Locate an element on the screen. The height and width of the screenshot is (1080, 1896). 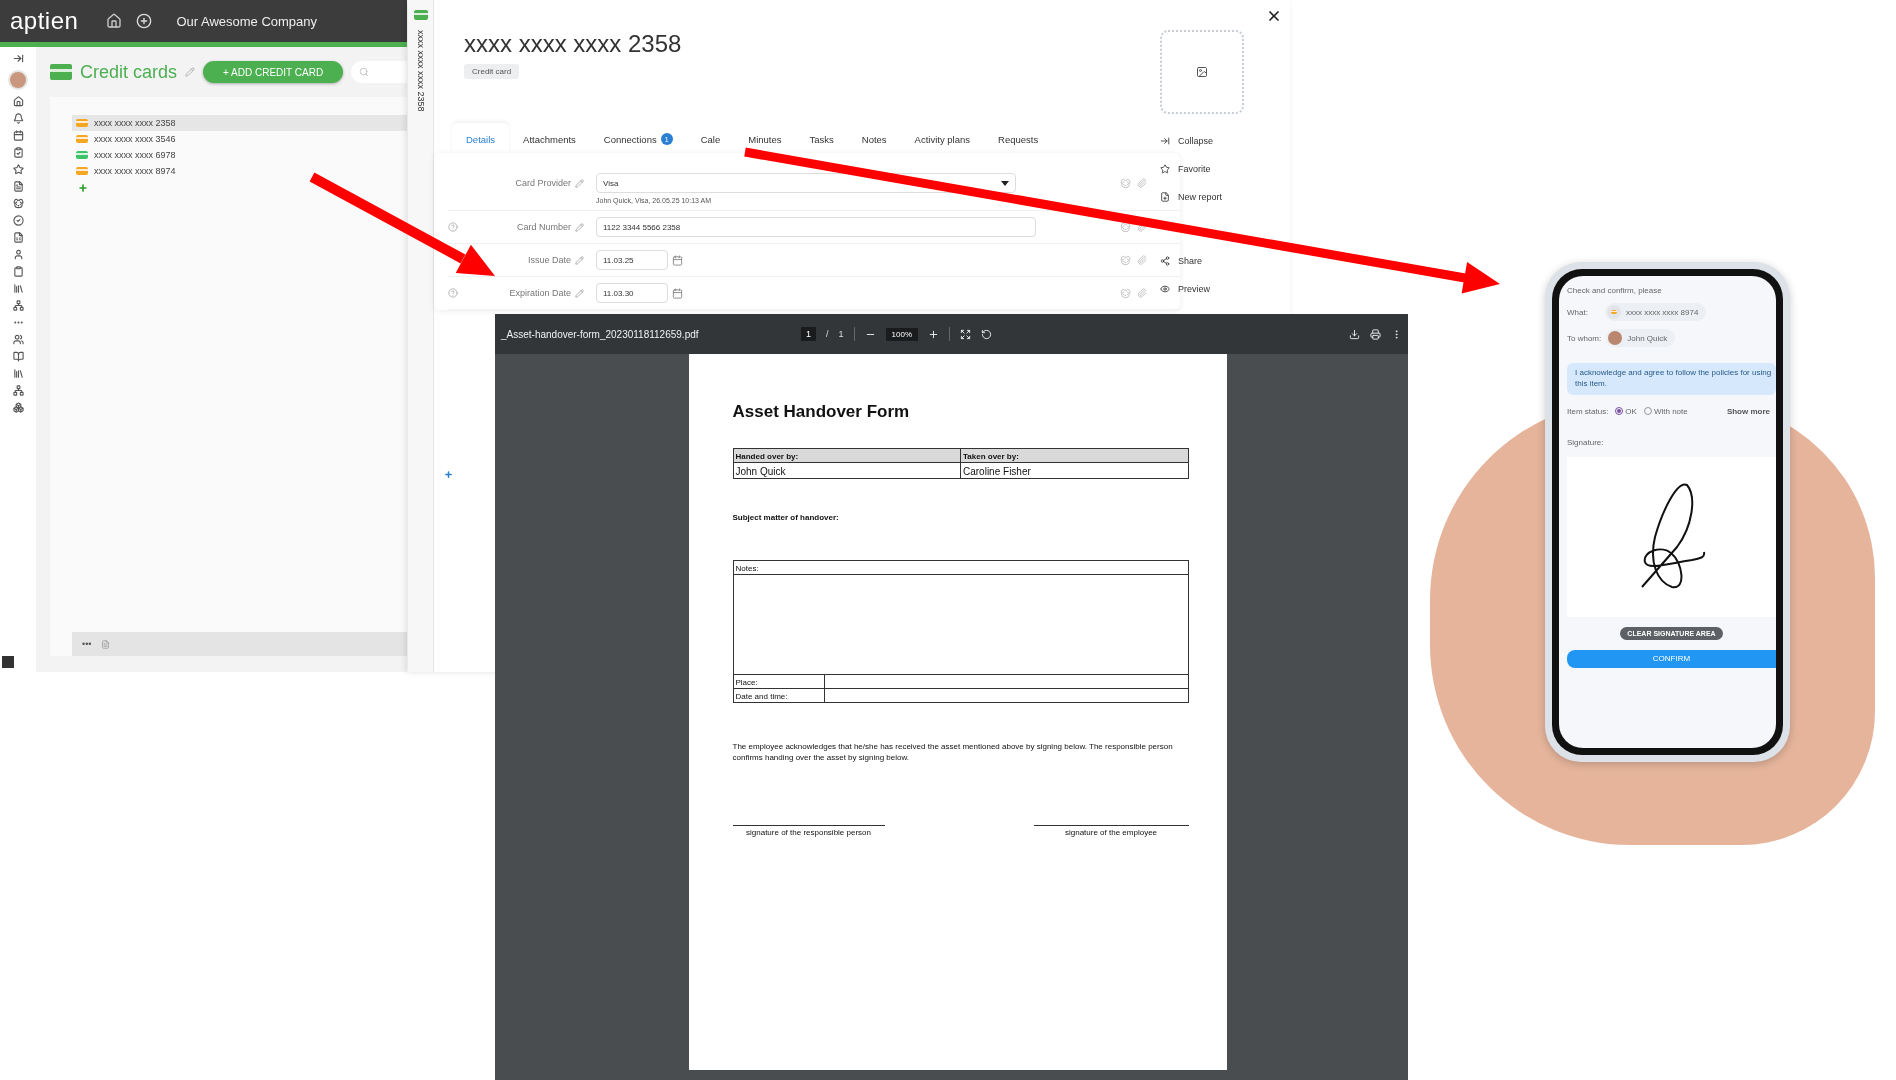
collapse-icon is located at coordinates (1165, 141).